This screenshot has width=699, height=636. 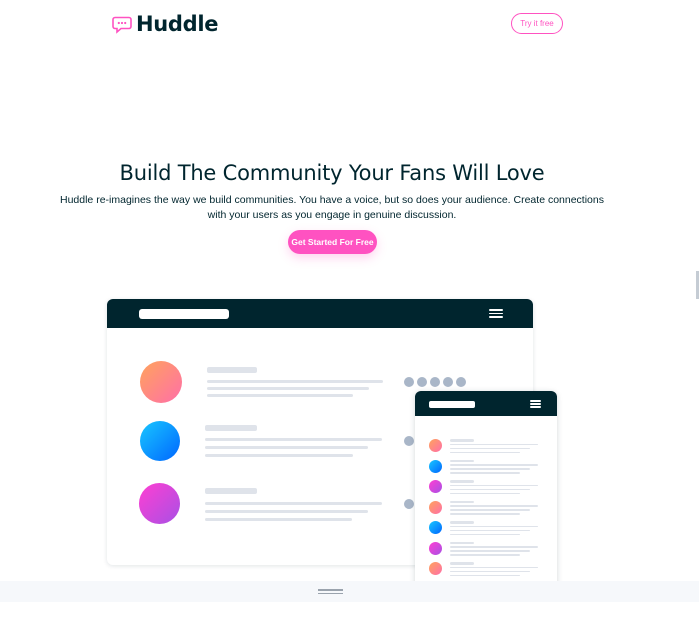 I want to click on resize-grip-icon, so click(x=330, y=591).